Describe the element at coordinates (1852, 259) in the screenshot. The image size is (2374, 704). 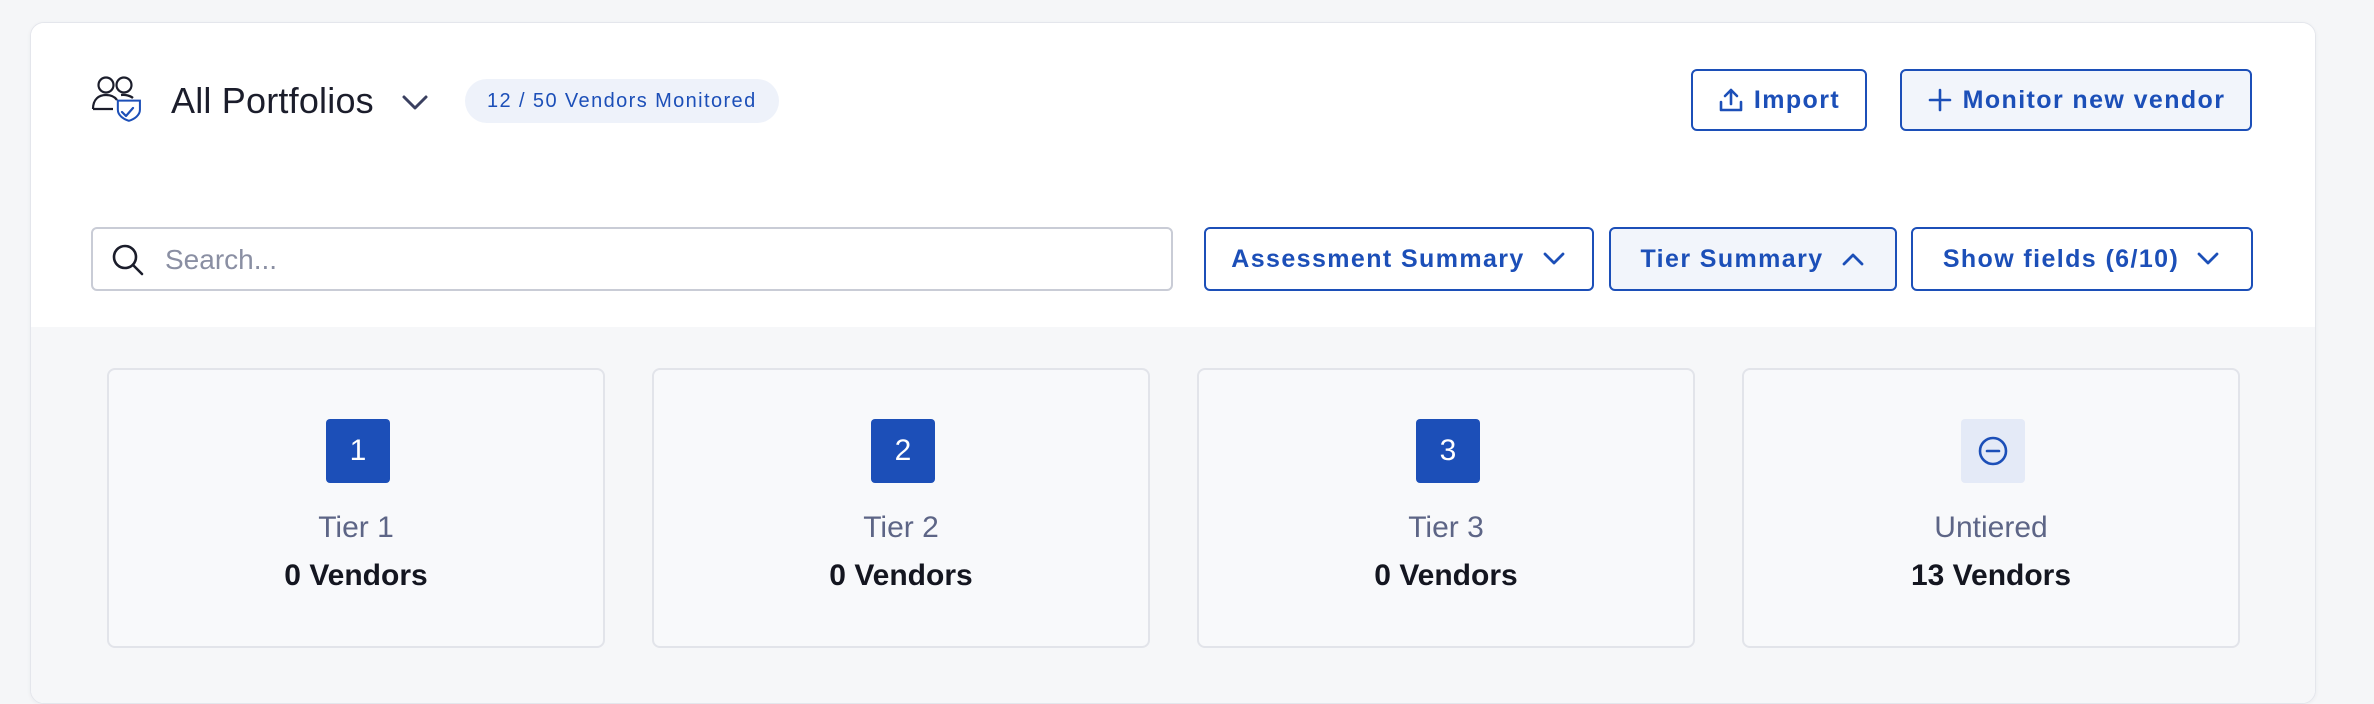
I see `chevron-up-icon` at that location.